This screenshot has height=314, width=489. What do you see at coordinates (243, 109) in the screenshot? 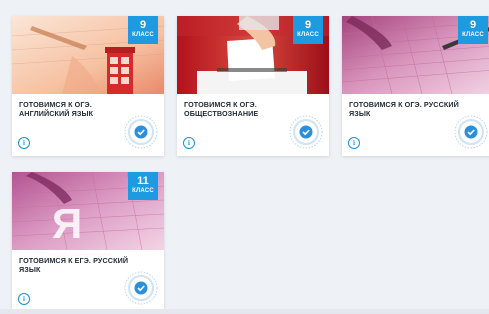
I see `course-title: ГОТОВИМСЯ К ОГЭ. ОБЩЕСТВОЗНАНИЕ` at bounding box center [243, 109].